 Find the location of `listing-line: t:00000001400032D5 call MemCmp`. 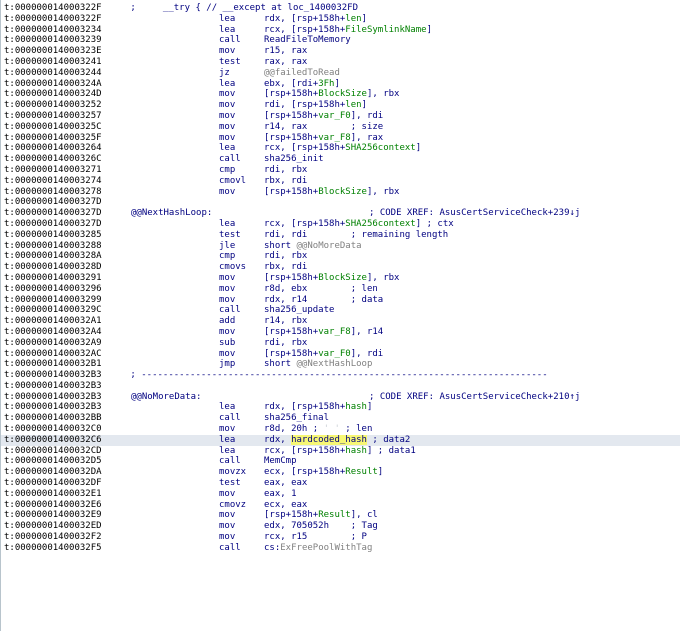

listing-line: t:00000001400032D5 call MemCmp is located at coordinates (340, 461).